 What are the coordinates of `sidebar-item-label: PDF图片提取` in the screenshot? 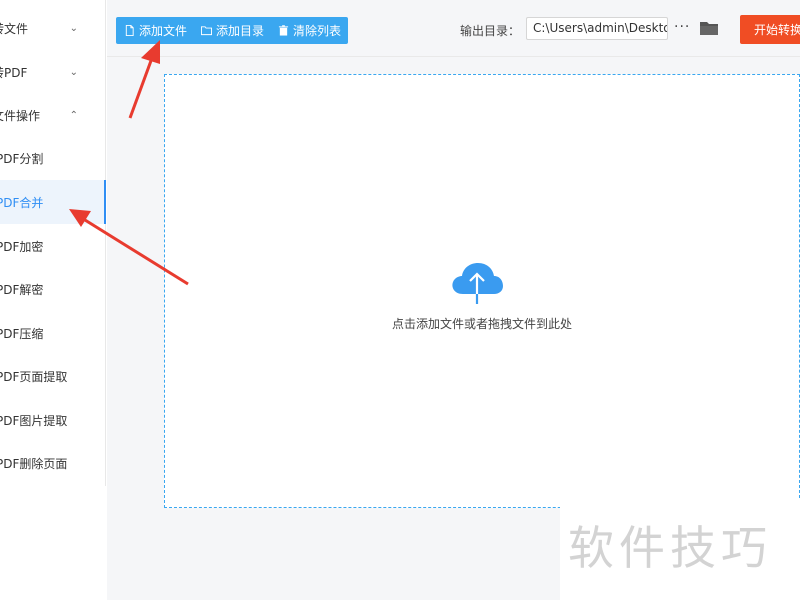 It's located at (34, 420).